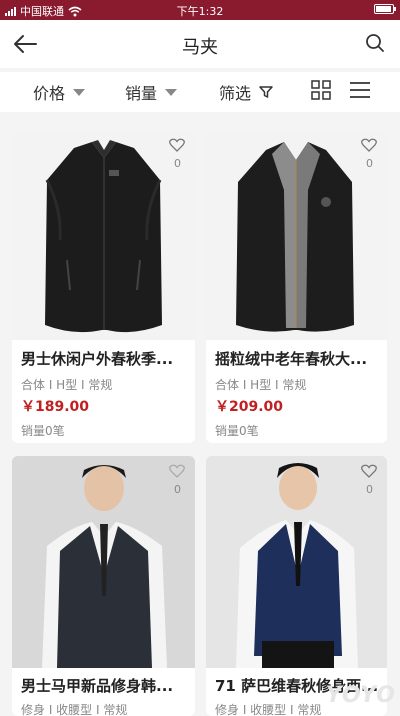 This screenshot has width=400, height=716. I want to click on model-photo-vest-navy, so click(296, 562).